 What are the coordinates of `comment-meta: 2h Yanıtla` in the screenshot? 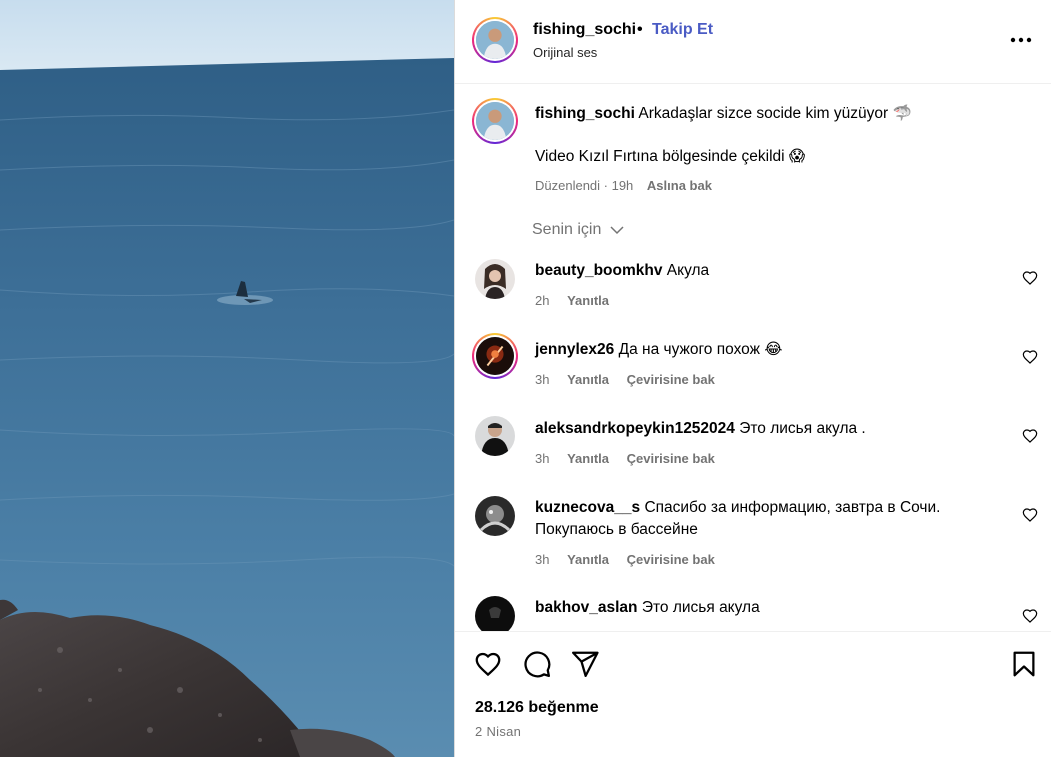 It's located at (579, 300).